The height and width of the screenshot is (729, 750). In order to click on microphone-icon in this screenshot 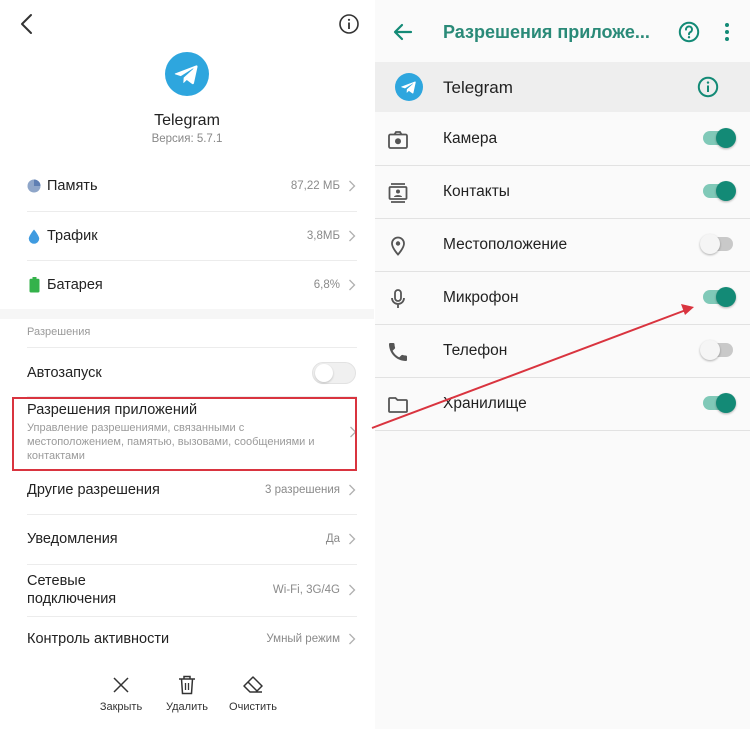, I will do `click(398, 299)`.